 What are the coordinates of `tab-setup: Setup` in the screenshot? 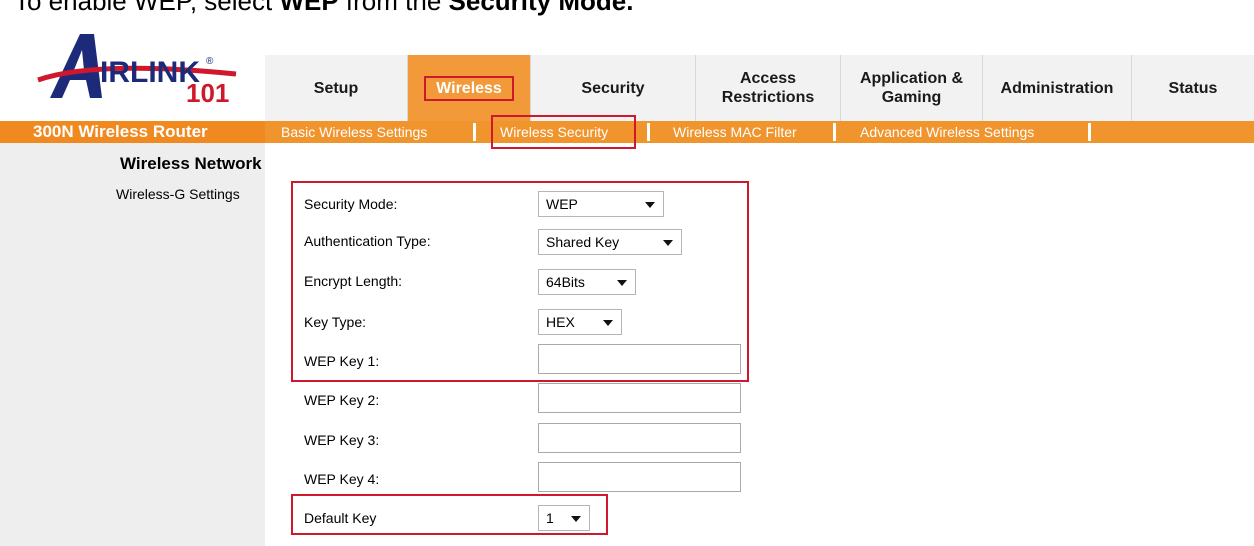 It's located at (336, 88).